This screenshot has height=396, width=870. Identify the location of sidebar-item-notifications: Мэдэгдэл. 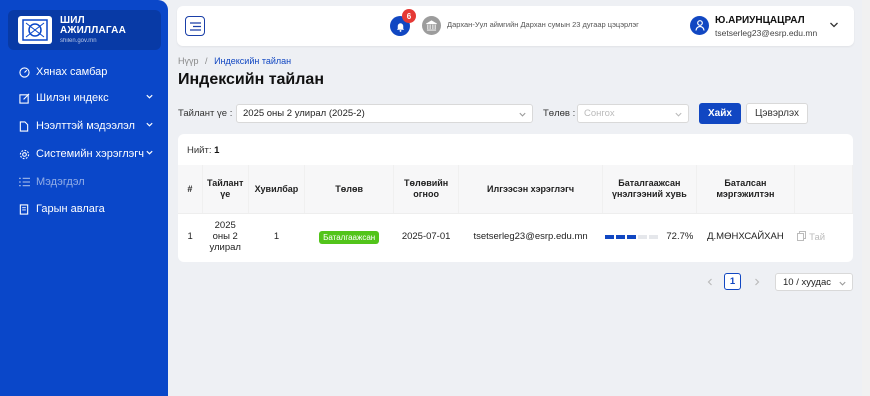
(88, 182).